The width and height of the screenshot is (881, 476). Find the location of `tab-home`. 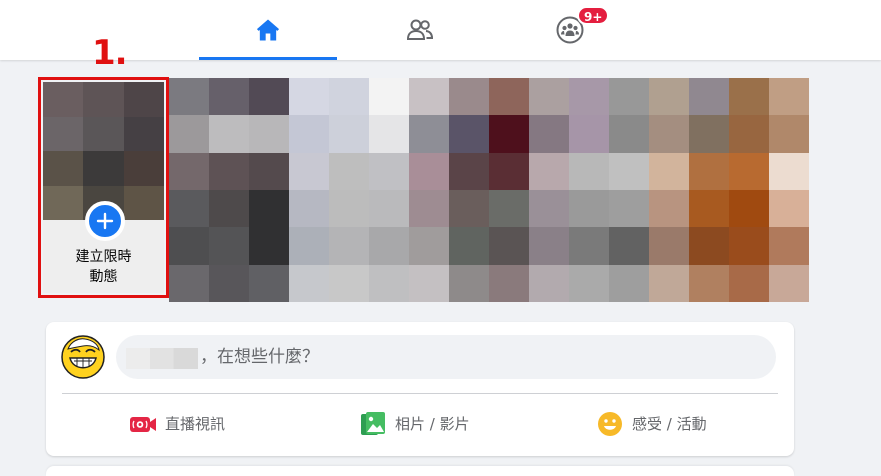

tab-home is located at coordinates (268, 30).